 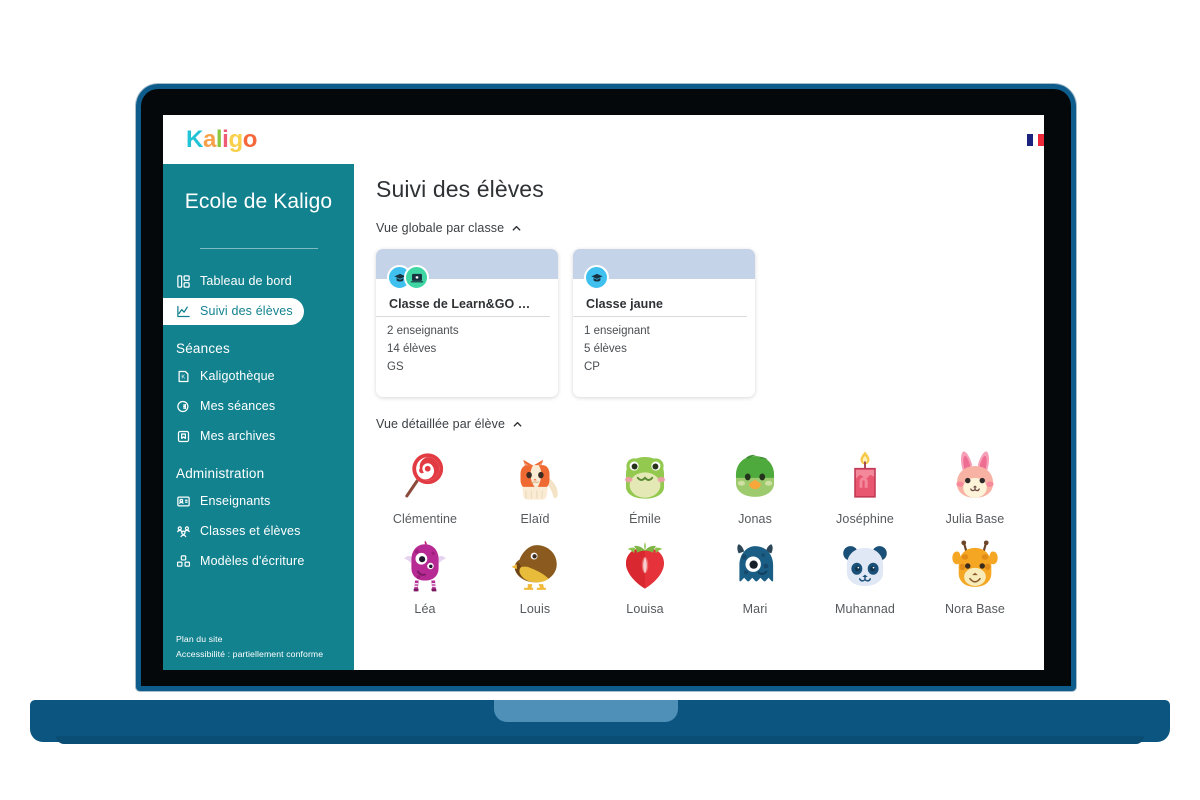 What do you see at coordinates (645, 476) in the screenshot?
I see `frog-avatar` at bounding box center [645, 476].